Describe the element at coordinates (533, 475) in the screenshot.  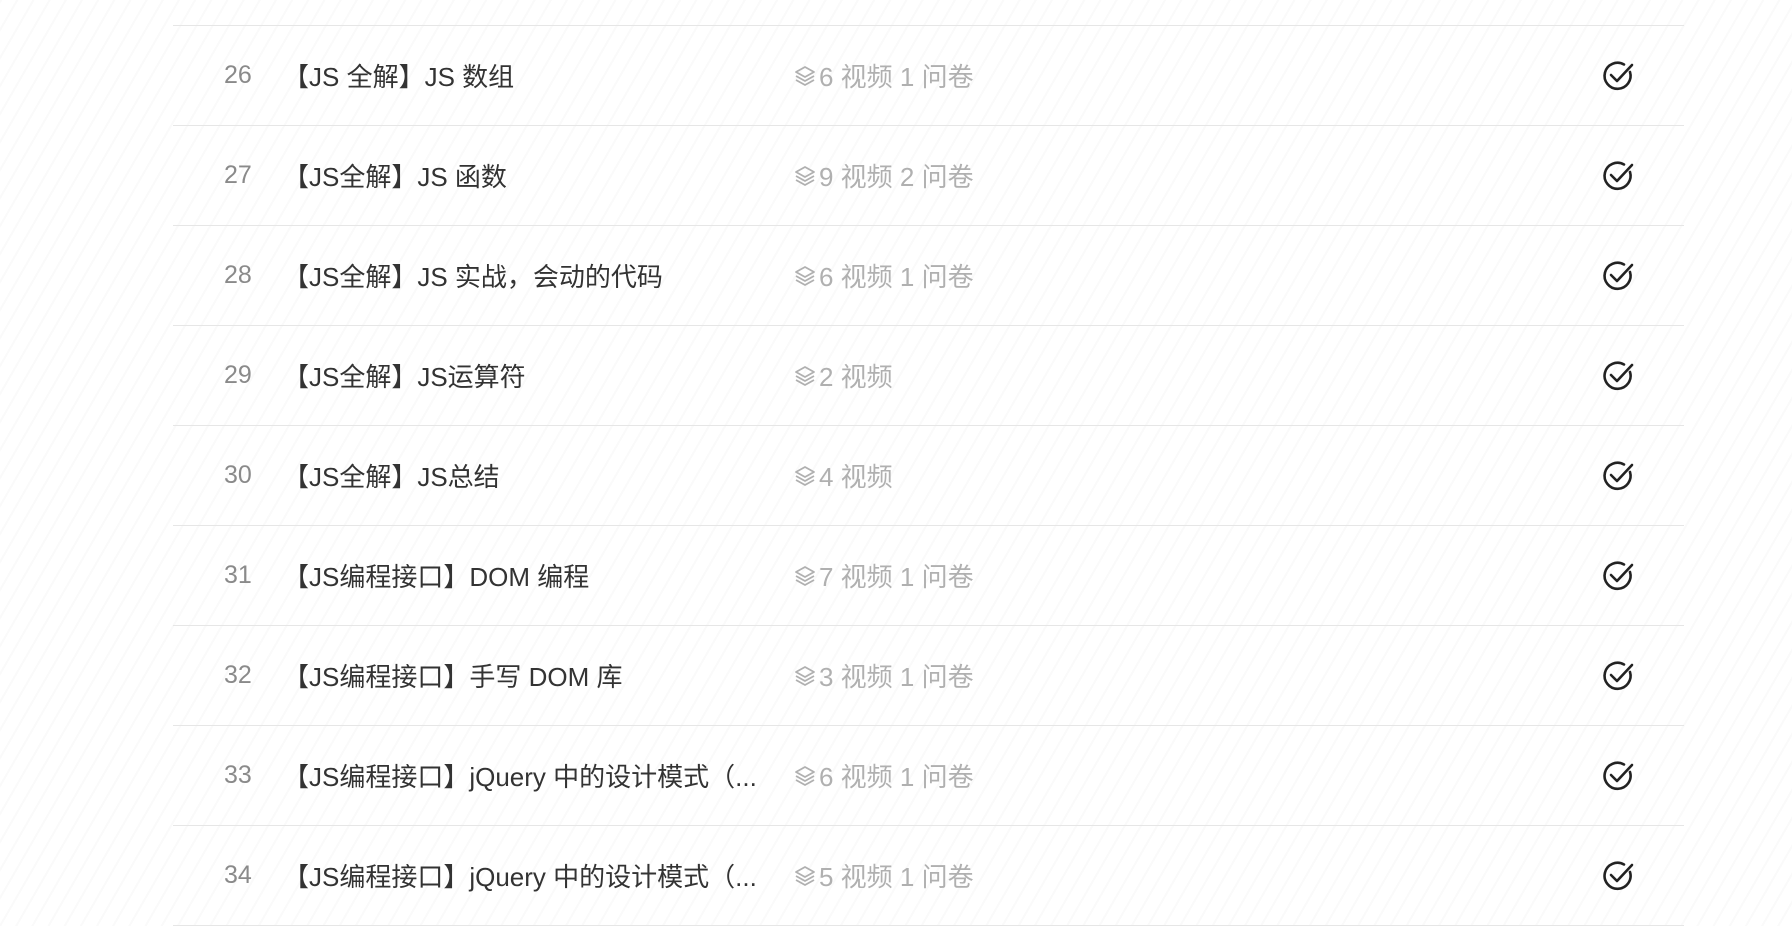
I see `lesson-title: 【JS全解】JS总结` at that location.